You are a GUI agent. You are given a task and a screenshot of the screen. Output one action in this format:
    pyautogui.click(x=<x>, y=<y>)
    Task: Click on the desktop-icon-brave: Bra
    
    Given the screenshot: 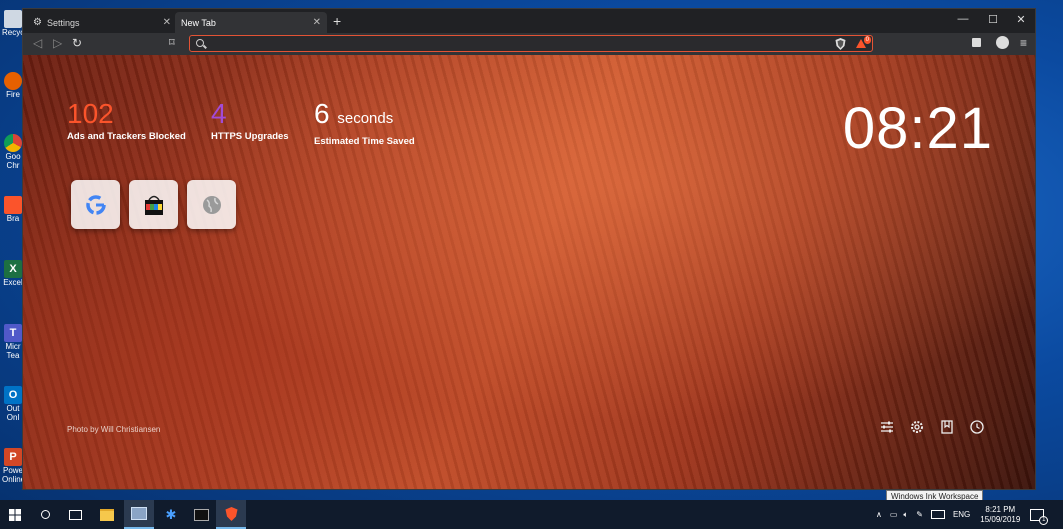 What is the action you would take?
    pyautogui.click(x=13, y=209)
    